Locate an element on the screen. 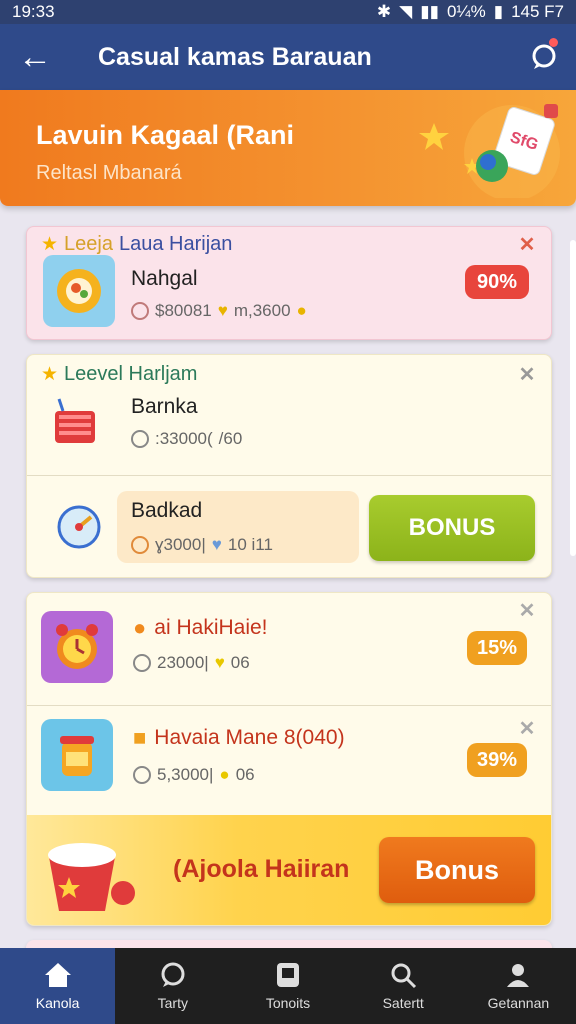 This screenshot has width=576, height=1024. bottom-nav: Kanola Tarty Tonoits Satertt Getannan is located at coordinates (288, 986).